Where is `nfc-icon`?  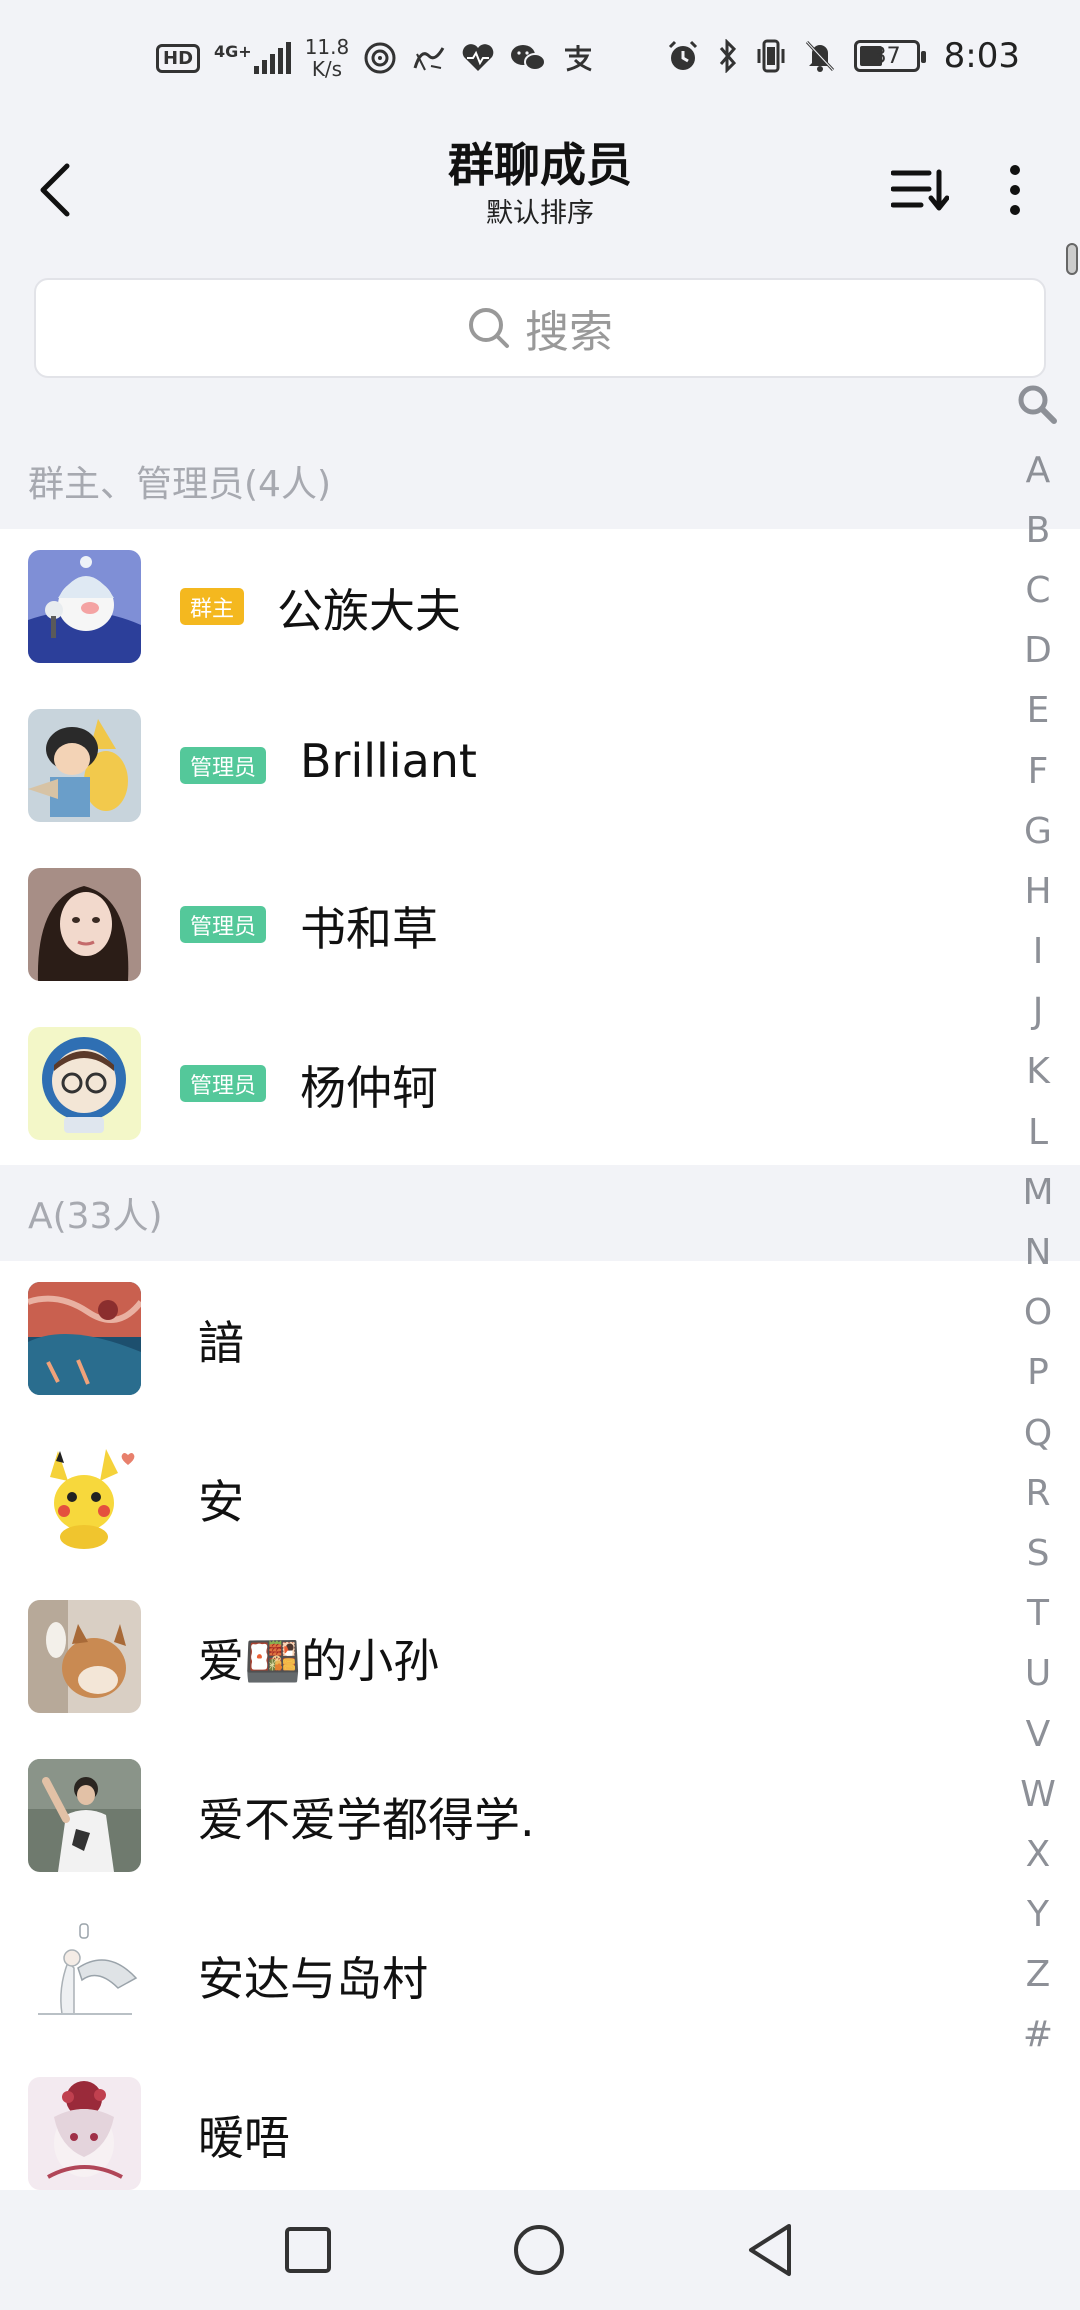 nfc-icon is located at coordinates (380, 58).